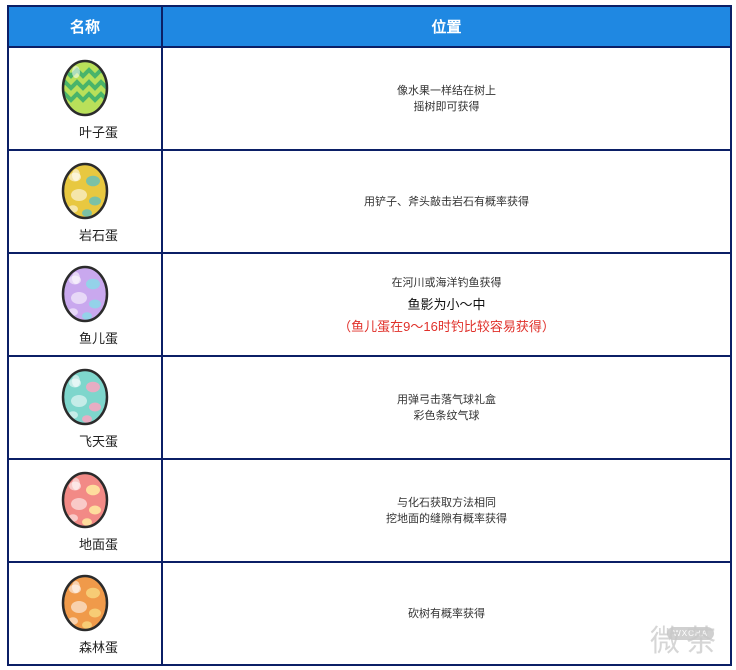  What do you see at coordinates (85, 26) in the screenshot?
I see `header-name: 名称` at bounding box center [85, 26].